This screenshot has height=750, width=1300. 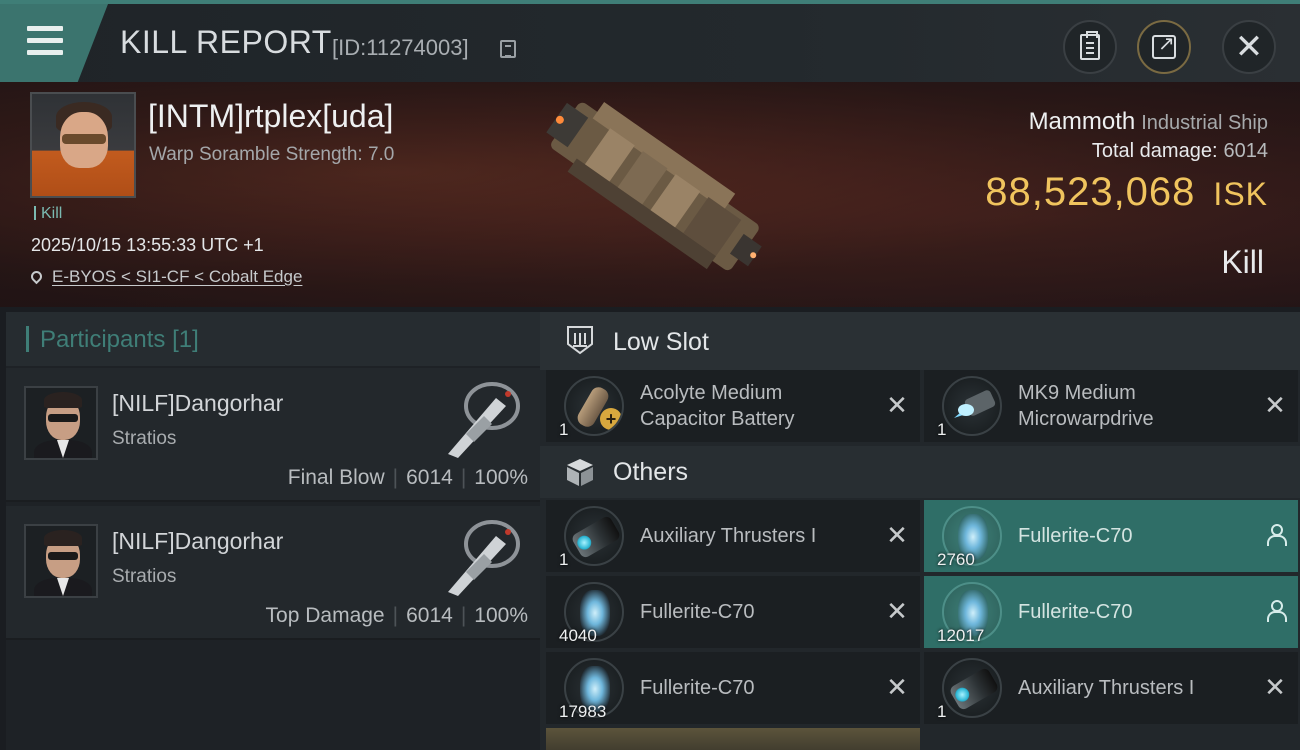 What do you see at coordinates (83, 145) in the screenshot?
I see `victim-portrait` at bounding box center [83, 145].